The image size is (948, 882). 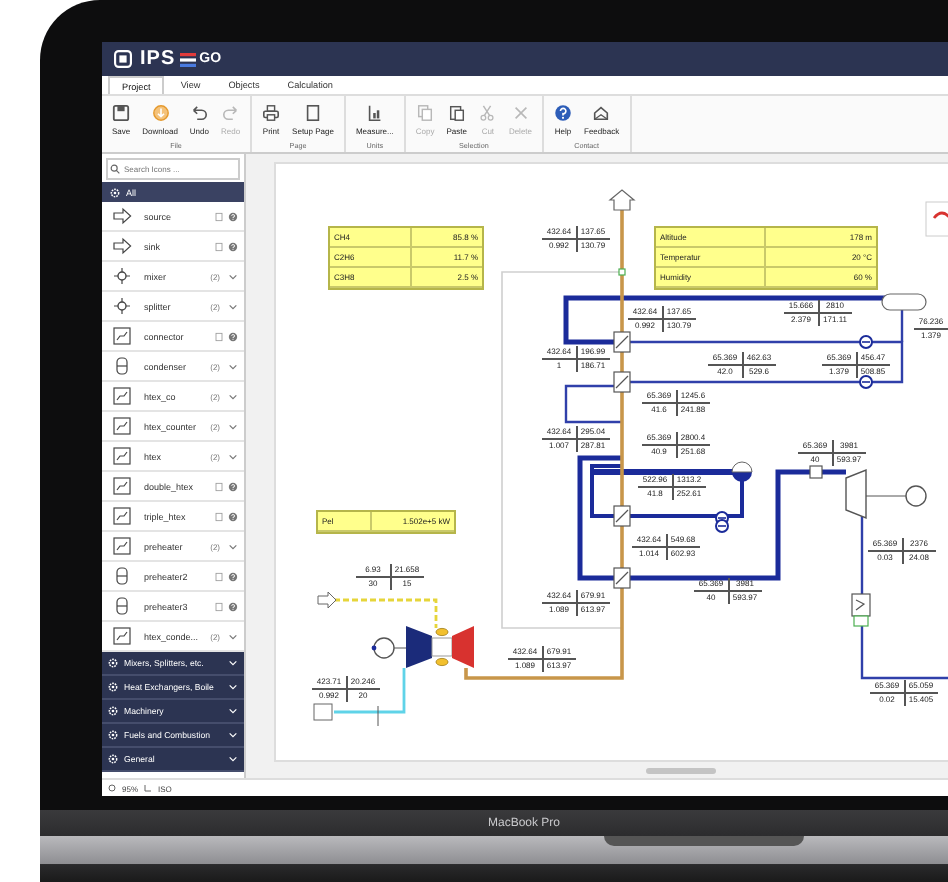 What do you see at coordinates (456, 112) in the screenshot?
I see `paste-icon` at bounding box center [456, 112].